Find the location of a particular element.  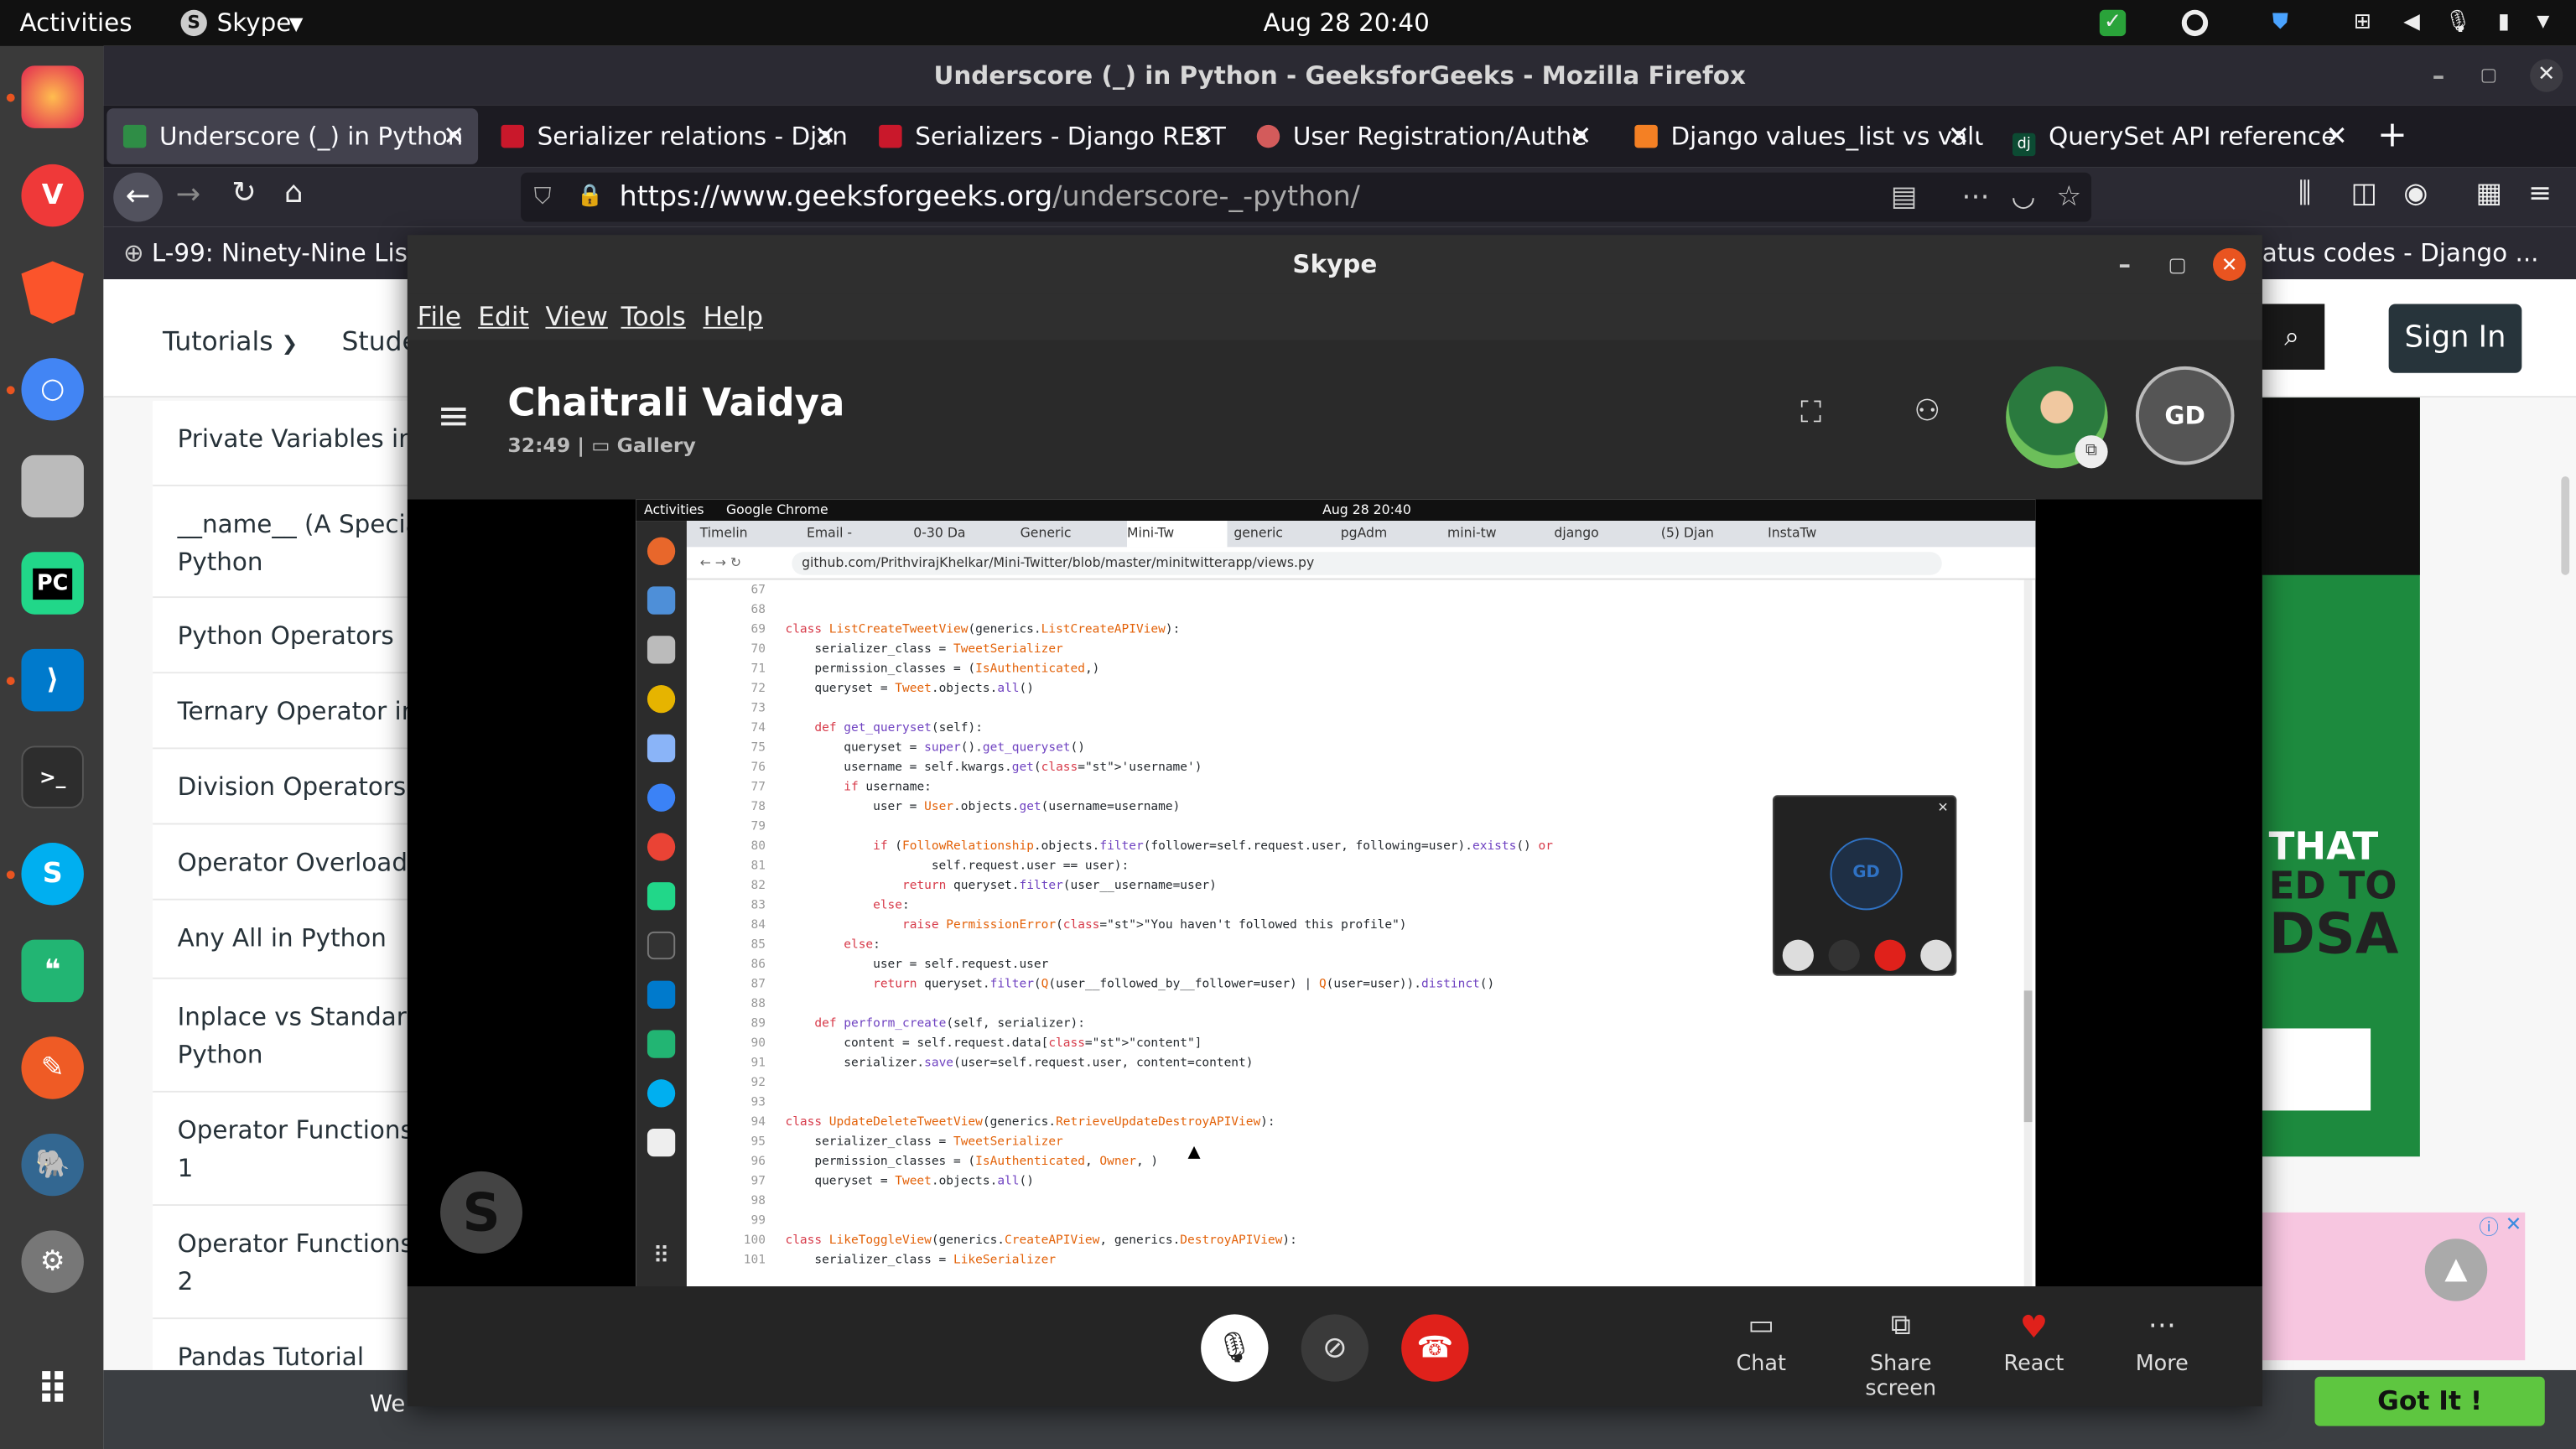

add-participant-icon: ⚇ is located at coordinates (1927, 411).